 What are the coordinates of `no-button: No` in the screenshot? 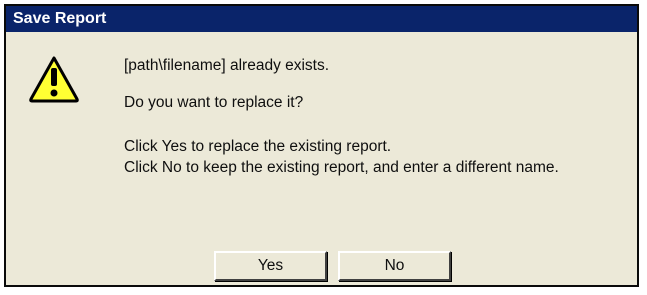 It's located at (394, 266).